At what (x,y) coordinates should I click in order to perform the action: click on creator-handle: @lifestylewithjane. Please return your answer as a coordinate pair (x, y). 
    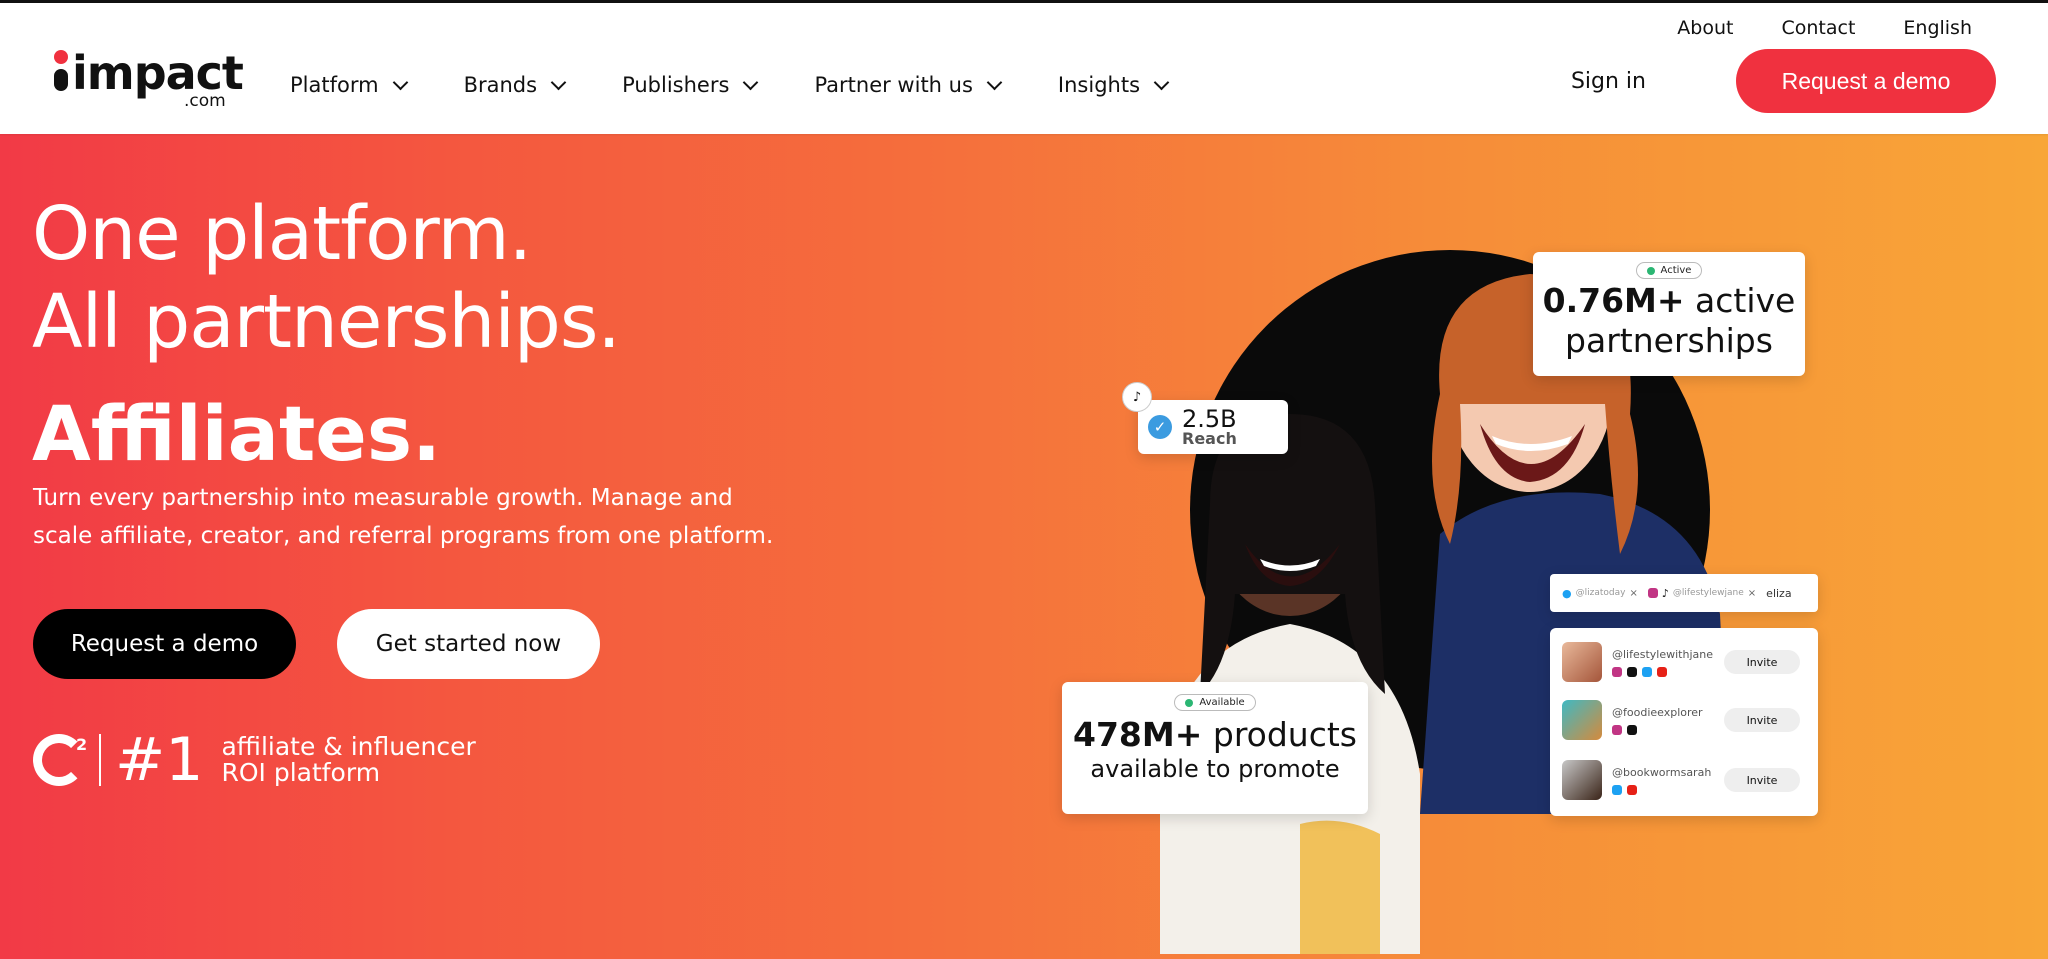
    Looking at the image, I should click on (1663, 654).